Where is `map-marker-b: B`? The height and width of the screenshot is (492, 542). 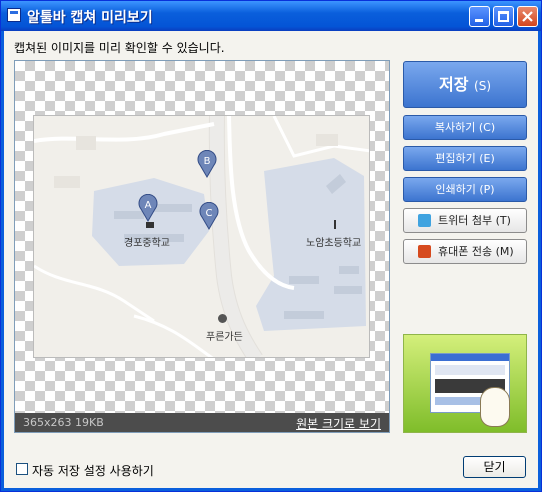 map-marker-b: B is located at coordinates (207, 163).